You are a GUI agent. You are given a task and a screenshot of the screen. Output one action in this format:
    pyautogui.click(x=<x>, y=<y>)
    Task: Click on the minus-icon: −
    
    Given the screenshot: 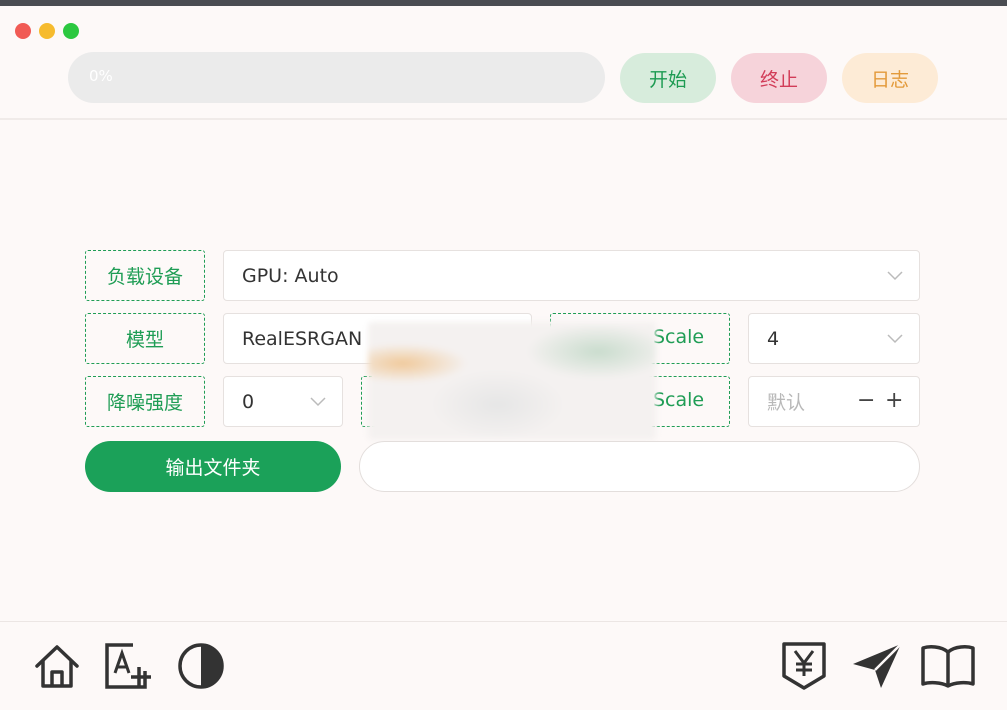 What is the action you would take?
    pyautogui.click(x=866, y=400)
    